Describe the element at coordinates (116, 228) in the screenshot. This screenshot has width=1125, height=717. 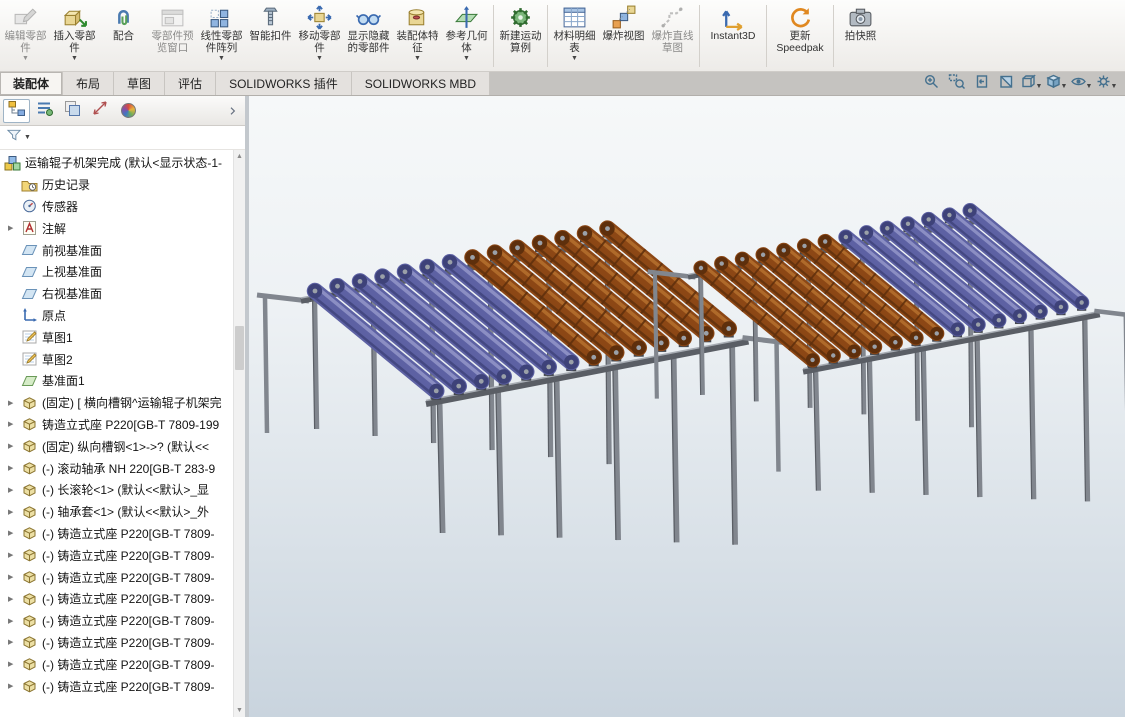
I see `tree-item: ▶ 注解` at that location.